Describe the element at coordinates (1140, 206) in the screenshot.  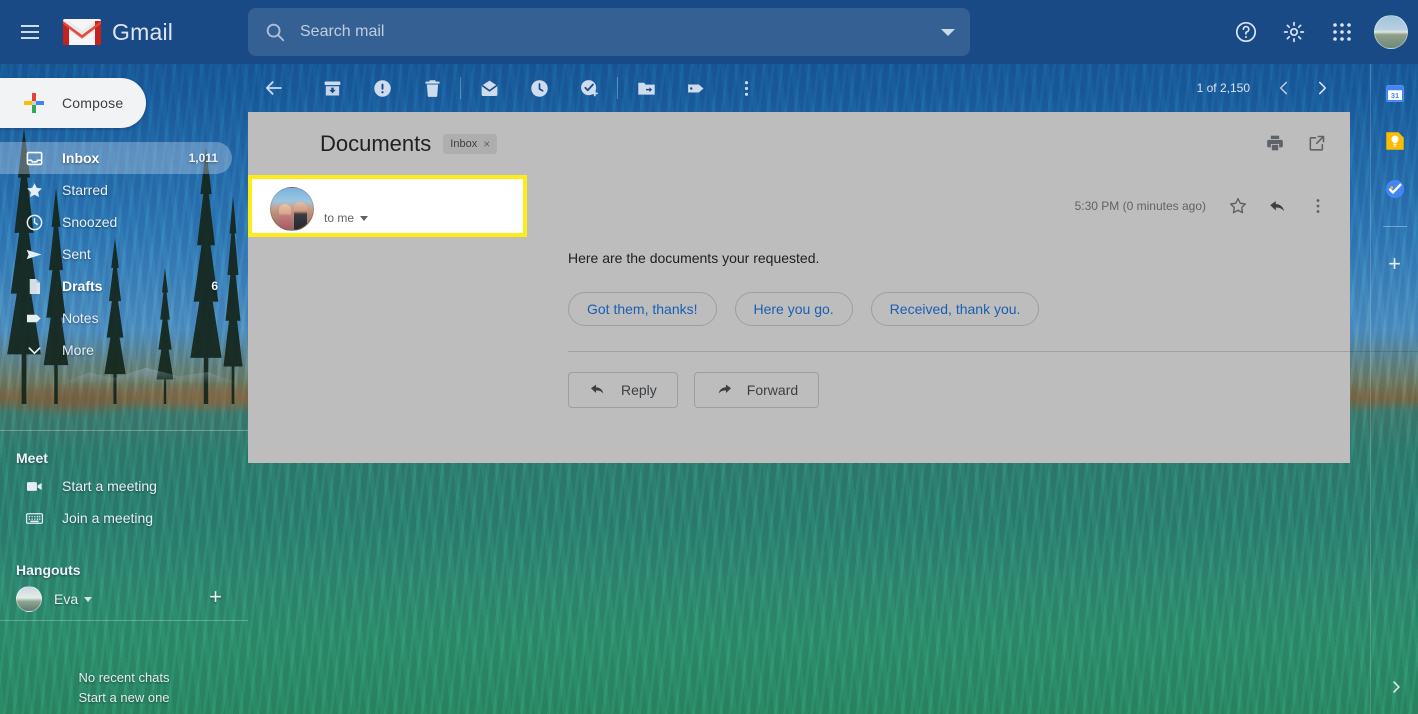
I see `message-timestamp: 5:30 PM (0 minutes ago)` at that location.